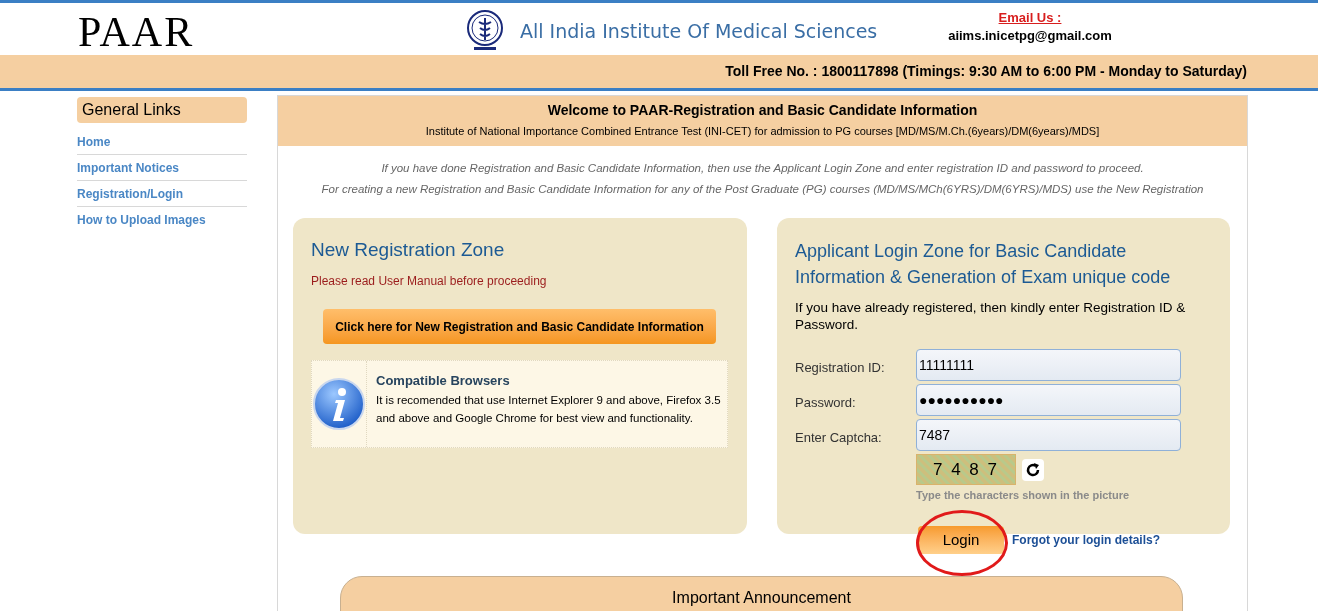 This screenshot has height=611, width=1318. Describe the element at coordinates (761, 598) in the screenshot. I see `announcement-title: Important Announcement` at that location.